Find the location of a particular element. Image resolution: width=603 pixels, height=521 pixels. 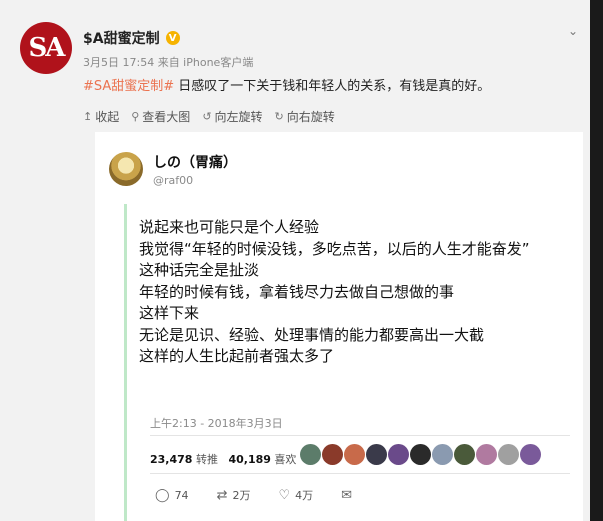

avatar-text: SA is located at coordinates (47, 48).